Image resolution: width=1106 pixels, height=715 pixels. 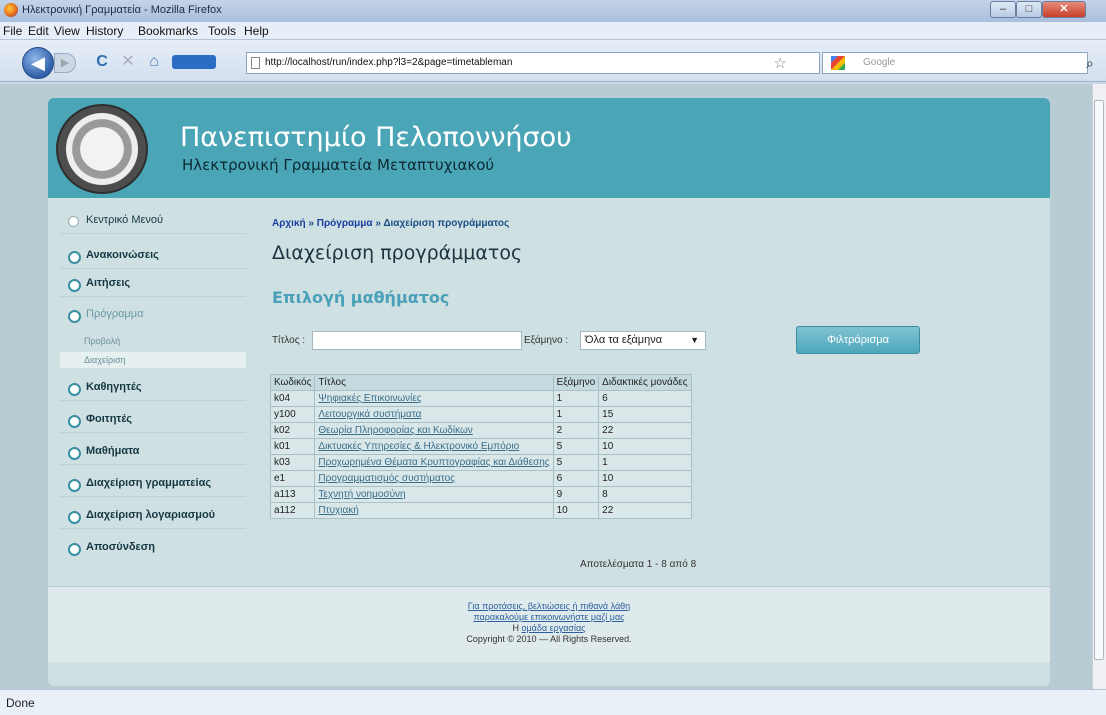 What do you see at coordinates (153, 221) in the screenshot?
I see `sidebar-item-main-menu: Κεντρικό Μενού` at bounding box center [153, 221].